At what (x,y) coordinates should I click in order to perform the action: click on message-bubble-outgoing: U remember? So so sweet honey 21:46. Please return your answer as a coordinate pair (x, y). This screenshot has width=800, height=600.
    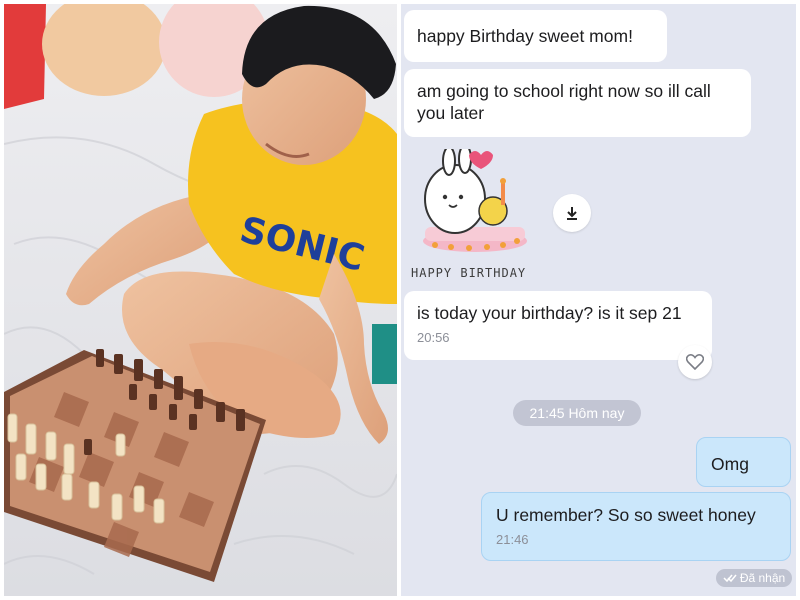
    Looking at the image, I should click on (636, 526).